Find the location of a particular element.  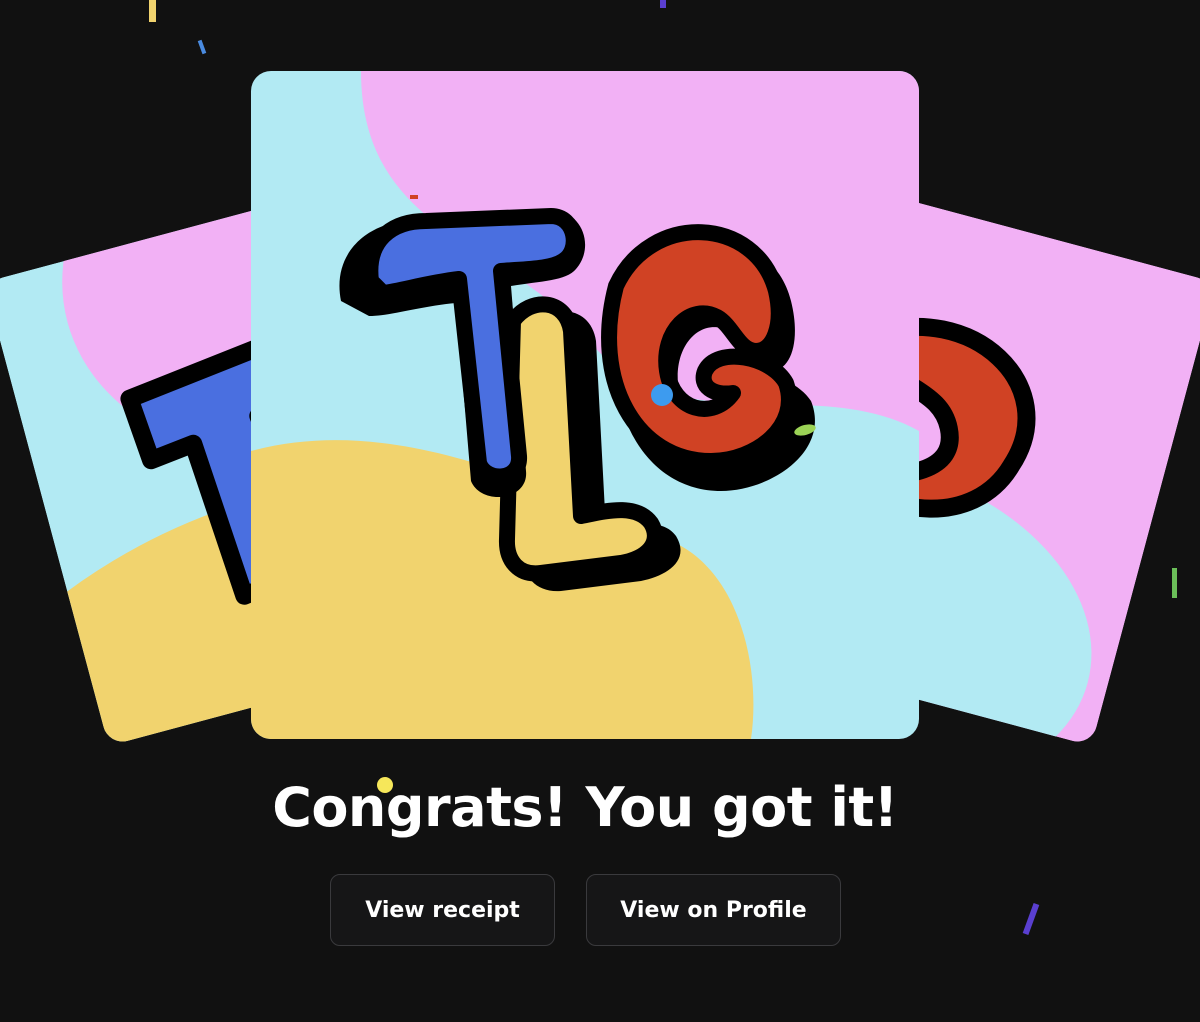

view-receipt-button: View receipt is located at coordinates (442, 910).